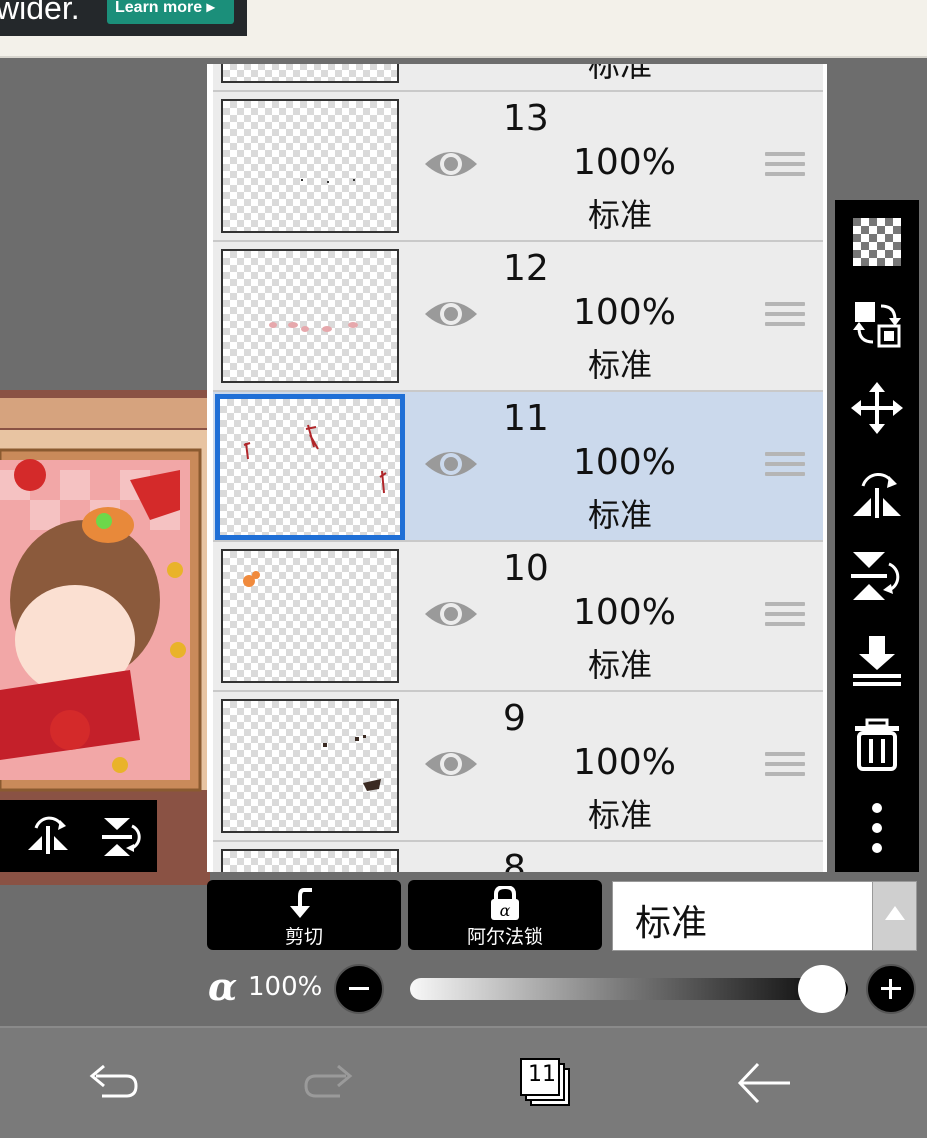 Image resolution: width=927 pixels, height=1138 pixels. Describe the element at coordinates (303, 937) in the screenshot. I see `clipping-label: 剪切` at that location.